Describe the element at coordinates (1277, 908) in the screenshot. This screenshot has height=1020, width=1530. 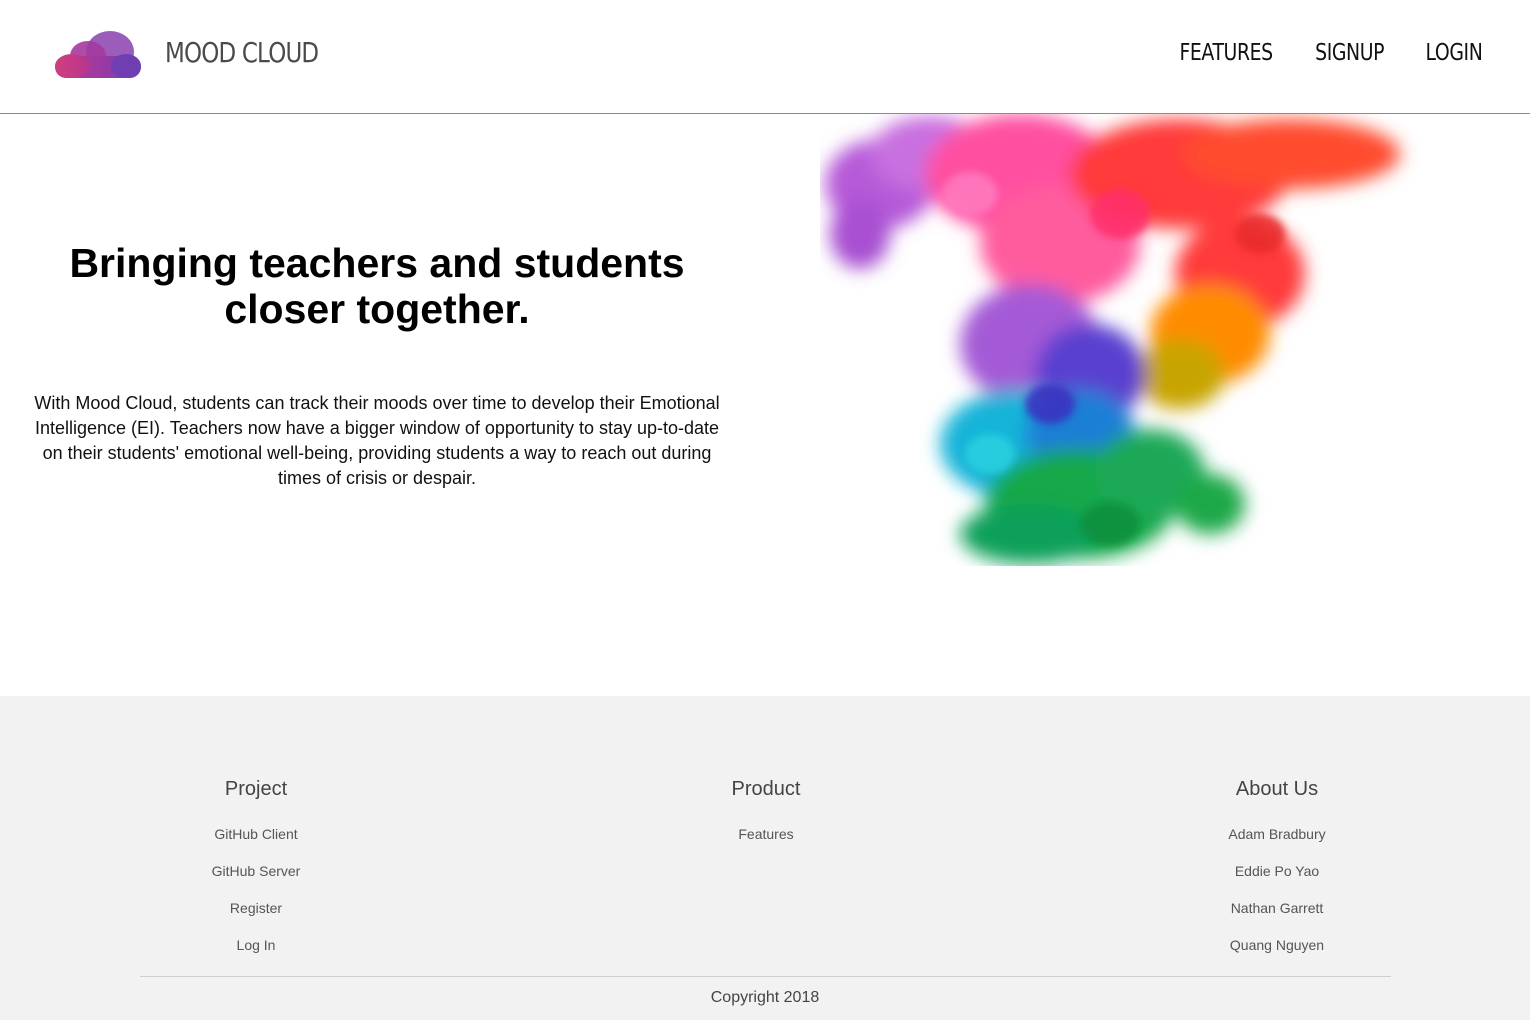
I see `footer-link-nathan-garrett: Nathan Garrett` at that location.